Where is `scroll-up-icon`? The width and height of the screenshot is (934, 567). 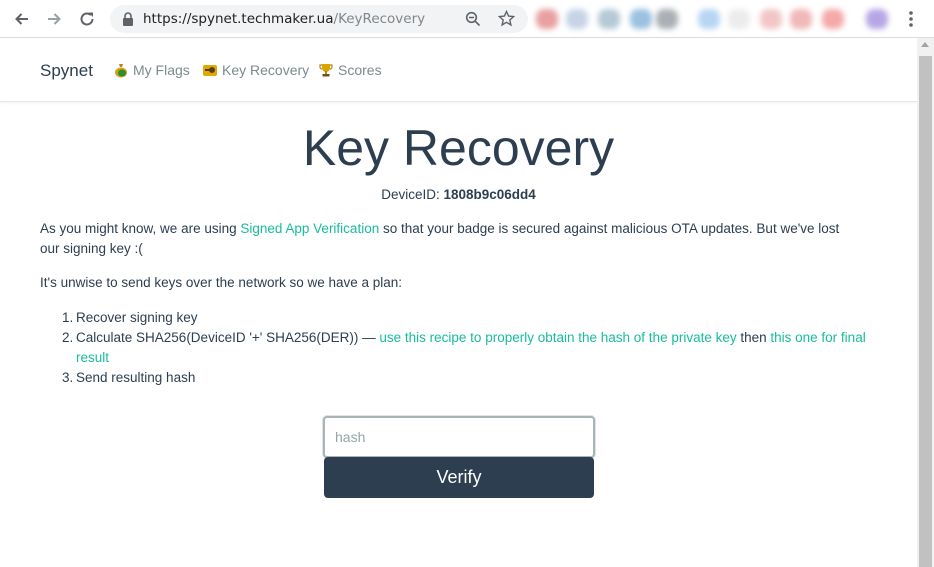 scroll-up-icon is located at coordinates (925, 44).